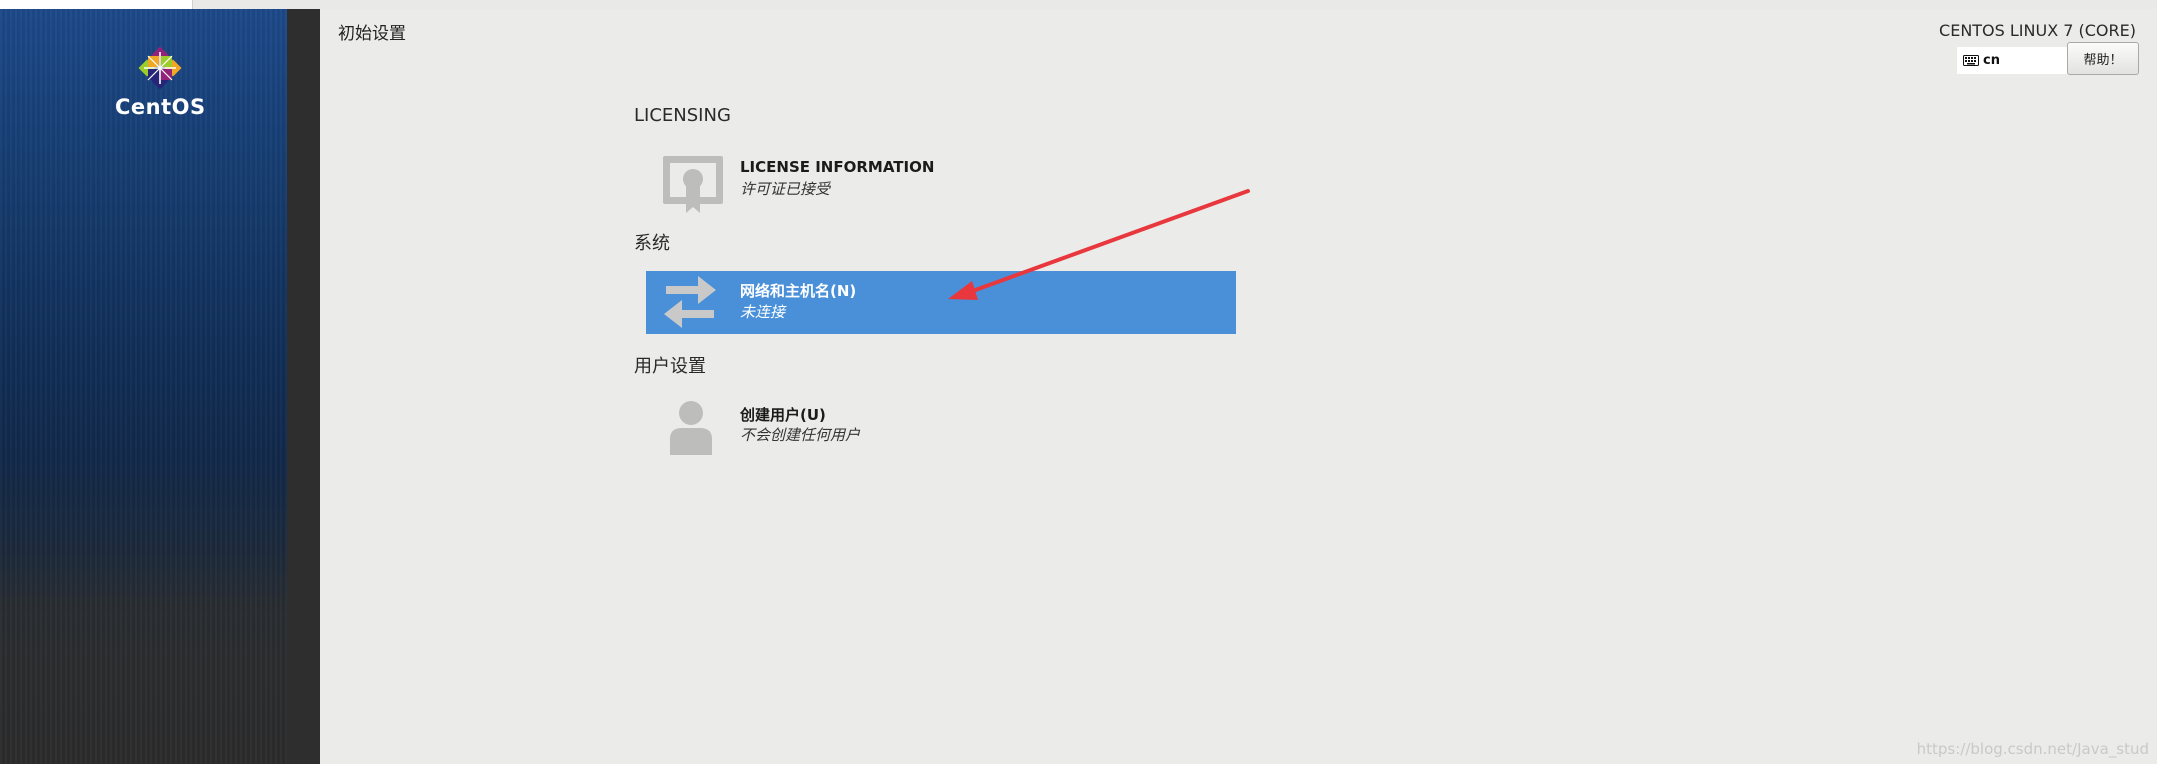  I want to click on spoke-status: 许可证已接受, so click(785, 189).